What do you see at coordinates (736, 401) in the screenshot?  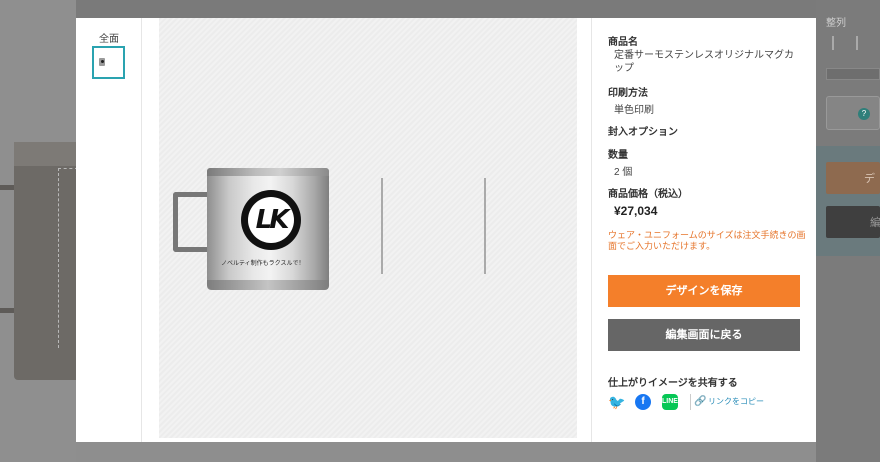 I see `copy-link-button: リンクをコピー` at bounding box center [736, 401].